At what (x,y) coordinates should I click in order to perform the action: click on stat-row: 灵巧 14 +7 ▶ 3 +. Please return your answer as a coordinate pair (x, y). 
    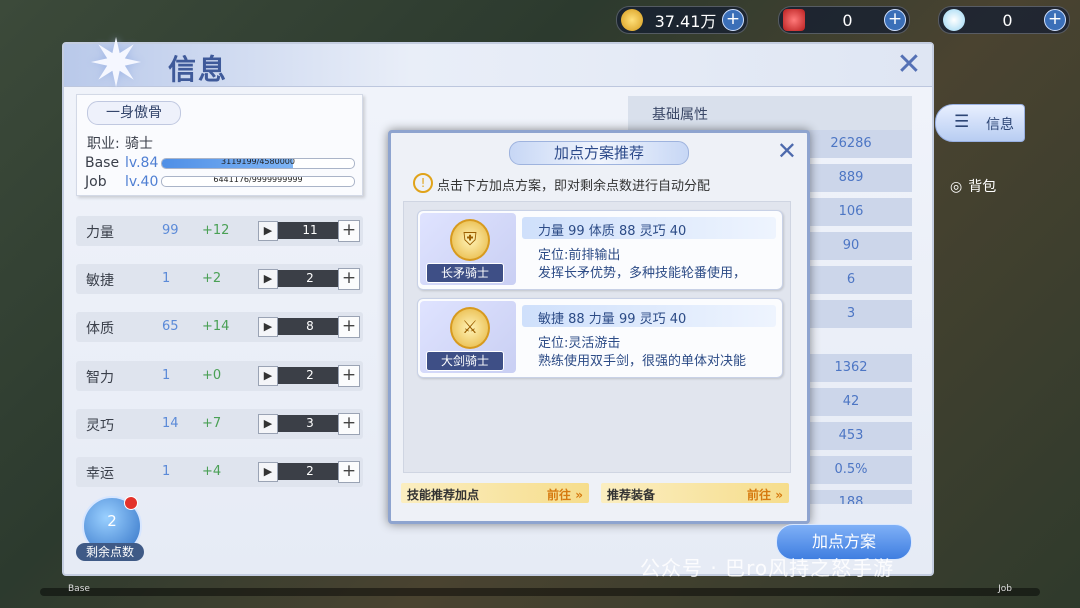
    Looking at the image, I should click on (219, 424).